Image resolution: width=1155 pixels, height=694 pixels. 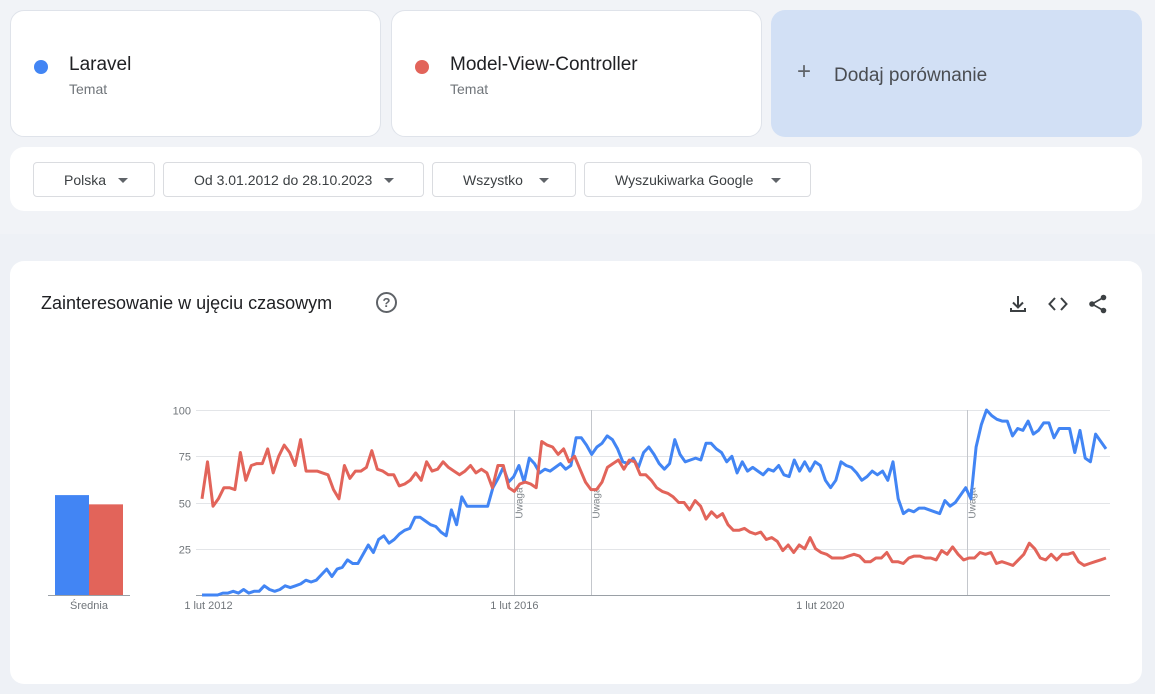 I want to click on x-tick-label: 1 lut 2012, so click(x=208, y=606).